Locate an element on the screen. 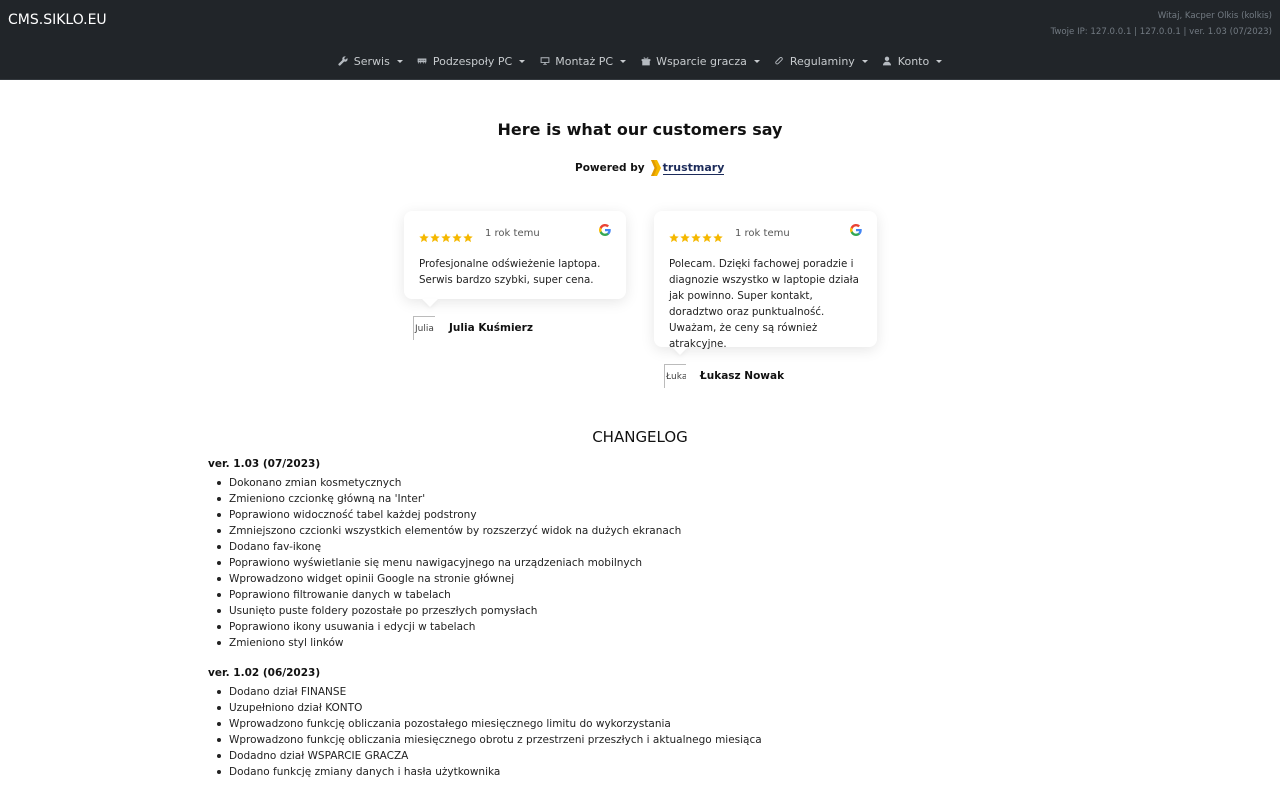 The height and width of the screenshot is (800, 1280). author-name: Łukasz Nowak is located at coordinates (742, 376).